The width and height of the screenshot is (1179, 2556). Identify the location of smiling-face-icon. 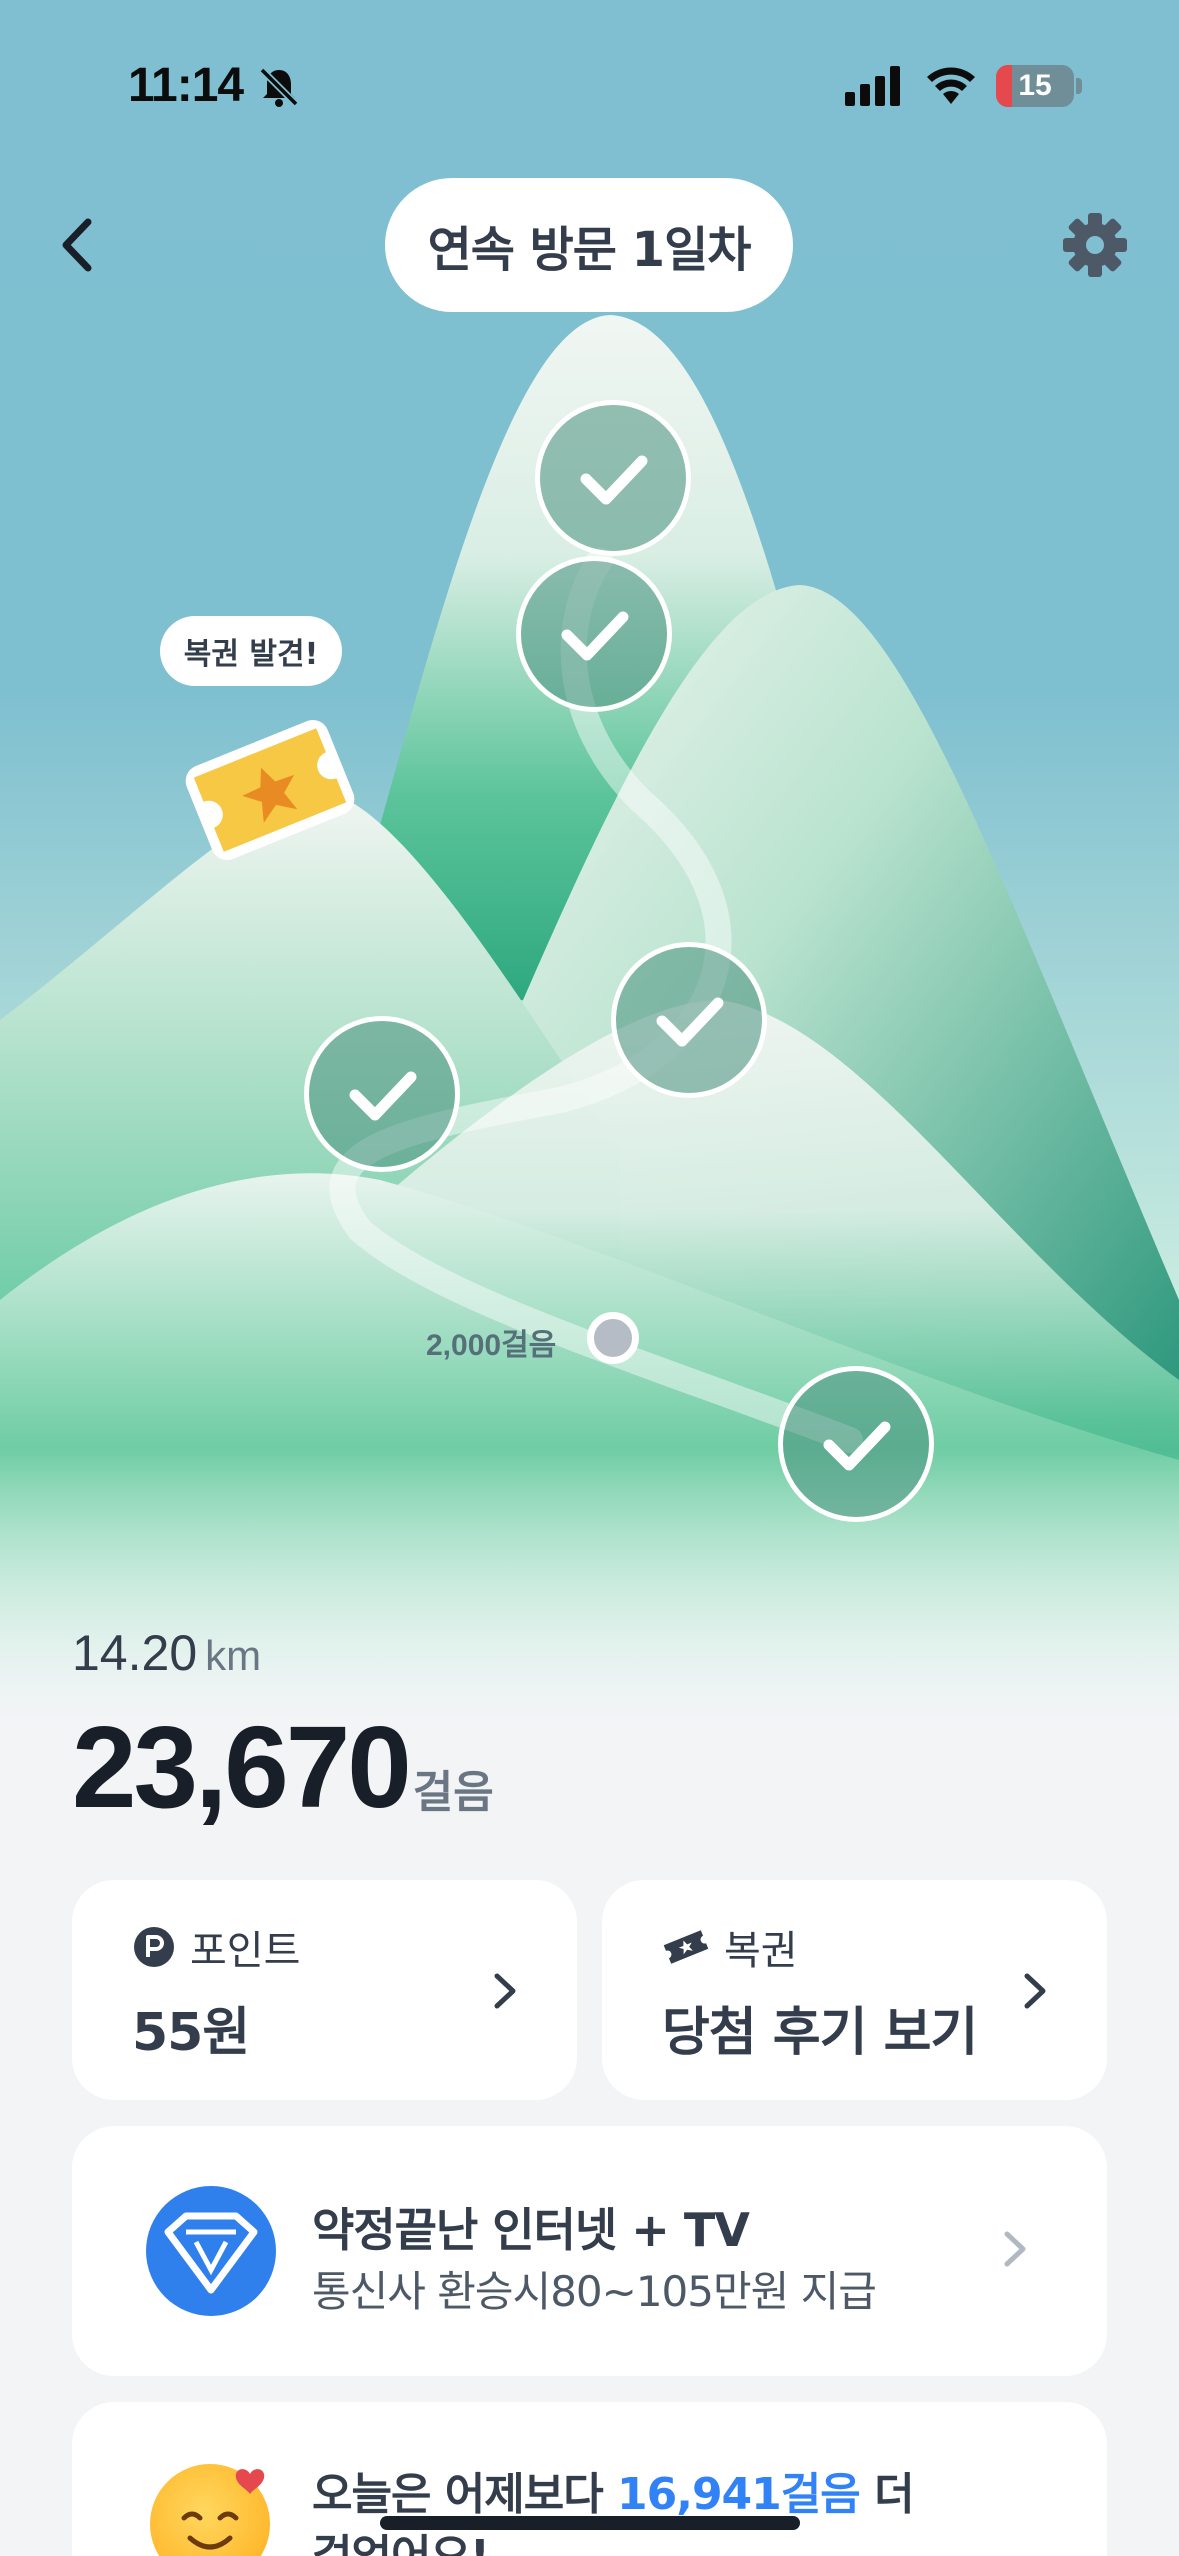
(210, 2510).